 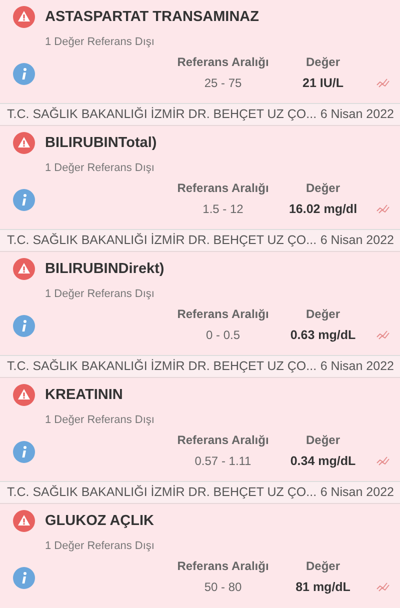 What do you see at coordinates (223, 209) in the screenshot?
I see `reference-range: 1.5 - 12` at bounding box center [223, 209].